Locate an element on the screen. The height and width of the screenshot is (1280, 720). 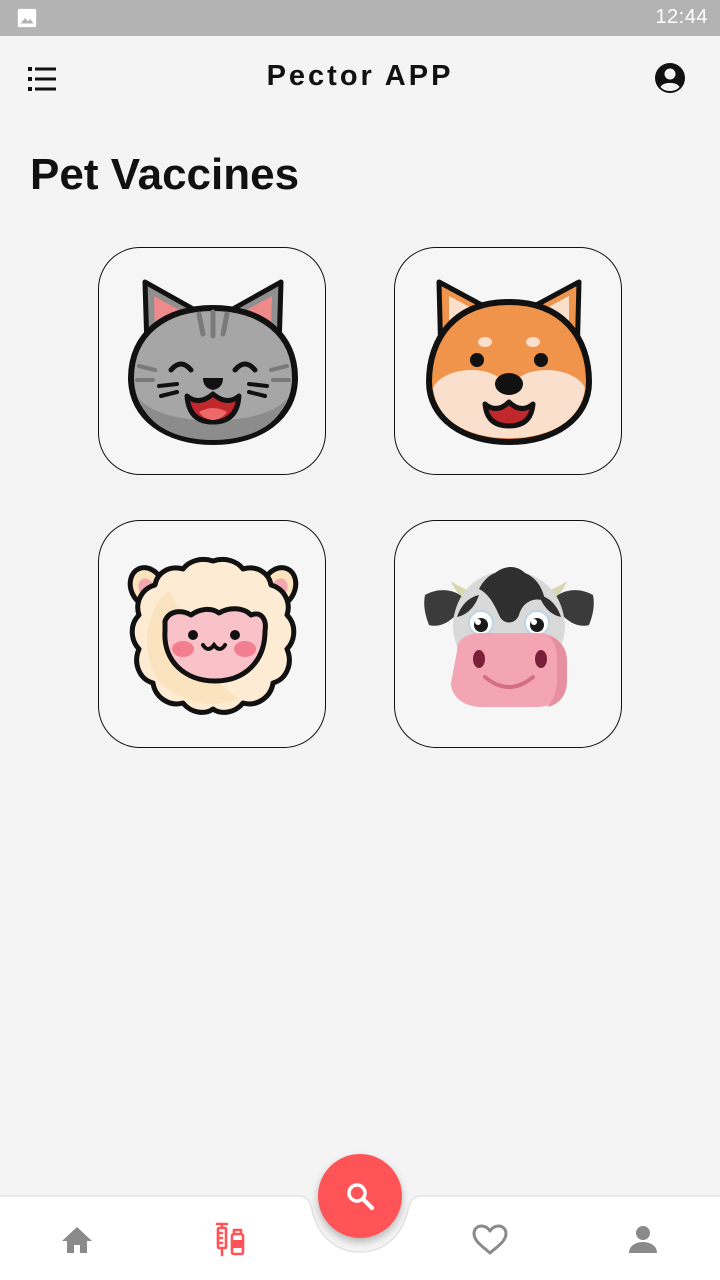
sheep-icon is located at coordinates (213, 635).